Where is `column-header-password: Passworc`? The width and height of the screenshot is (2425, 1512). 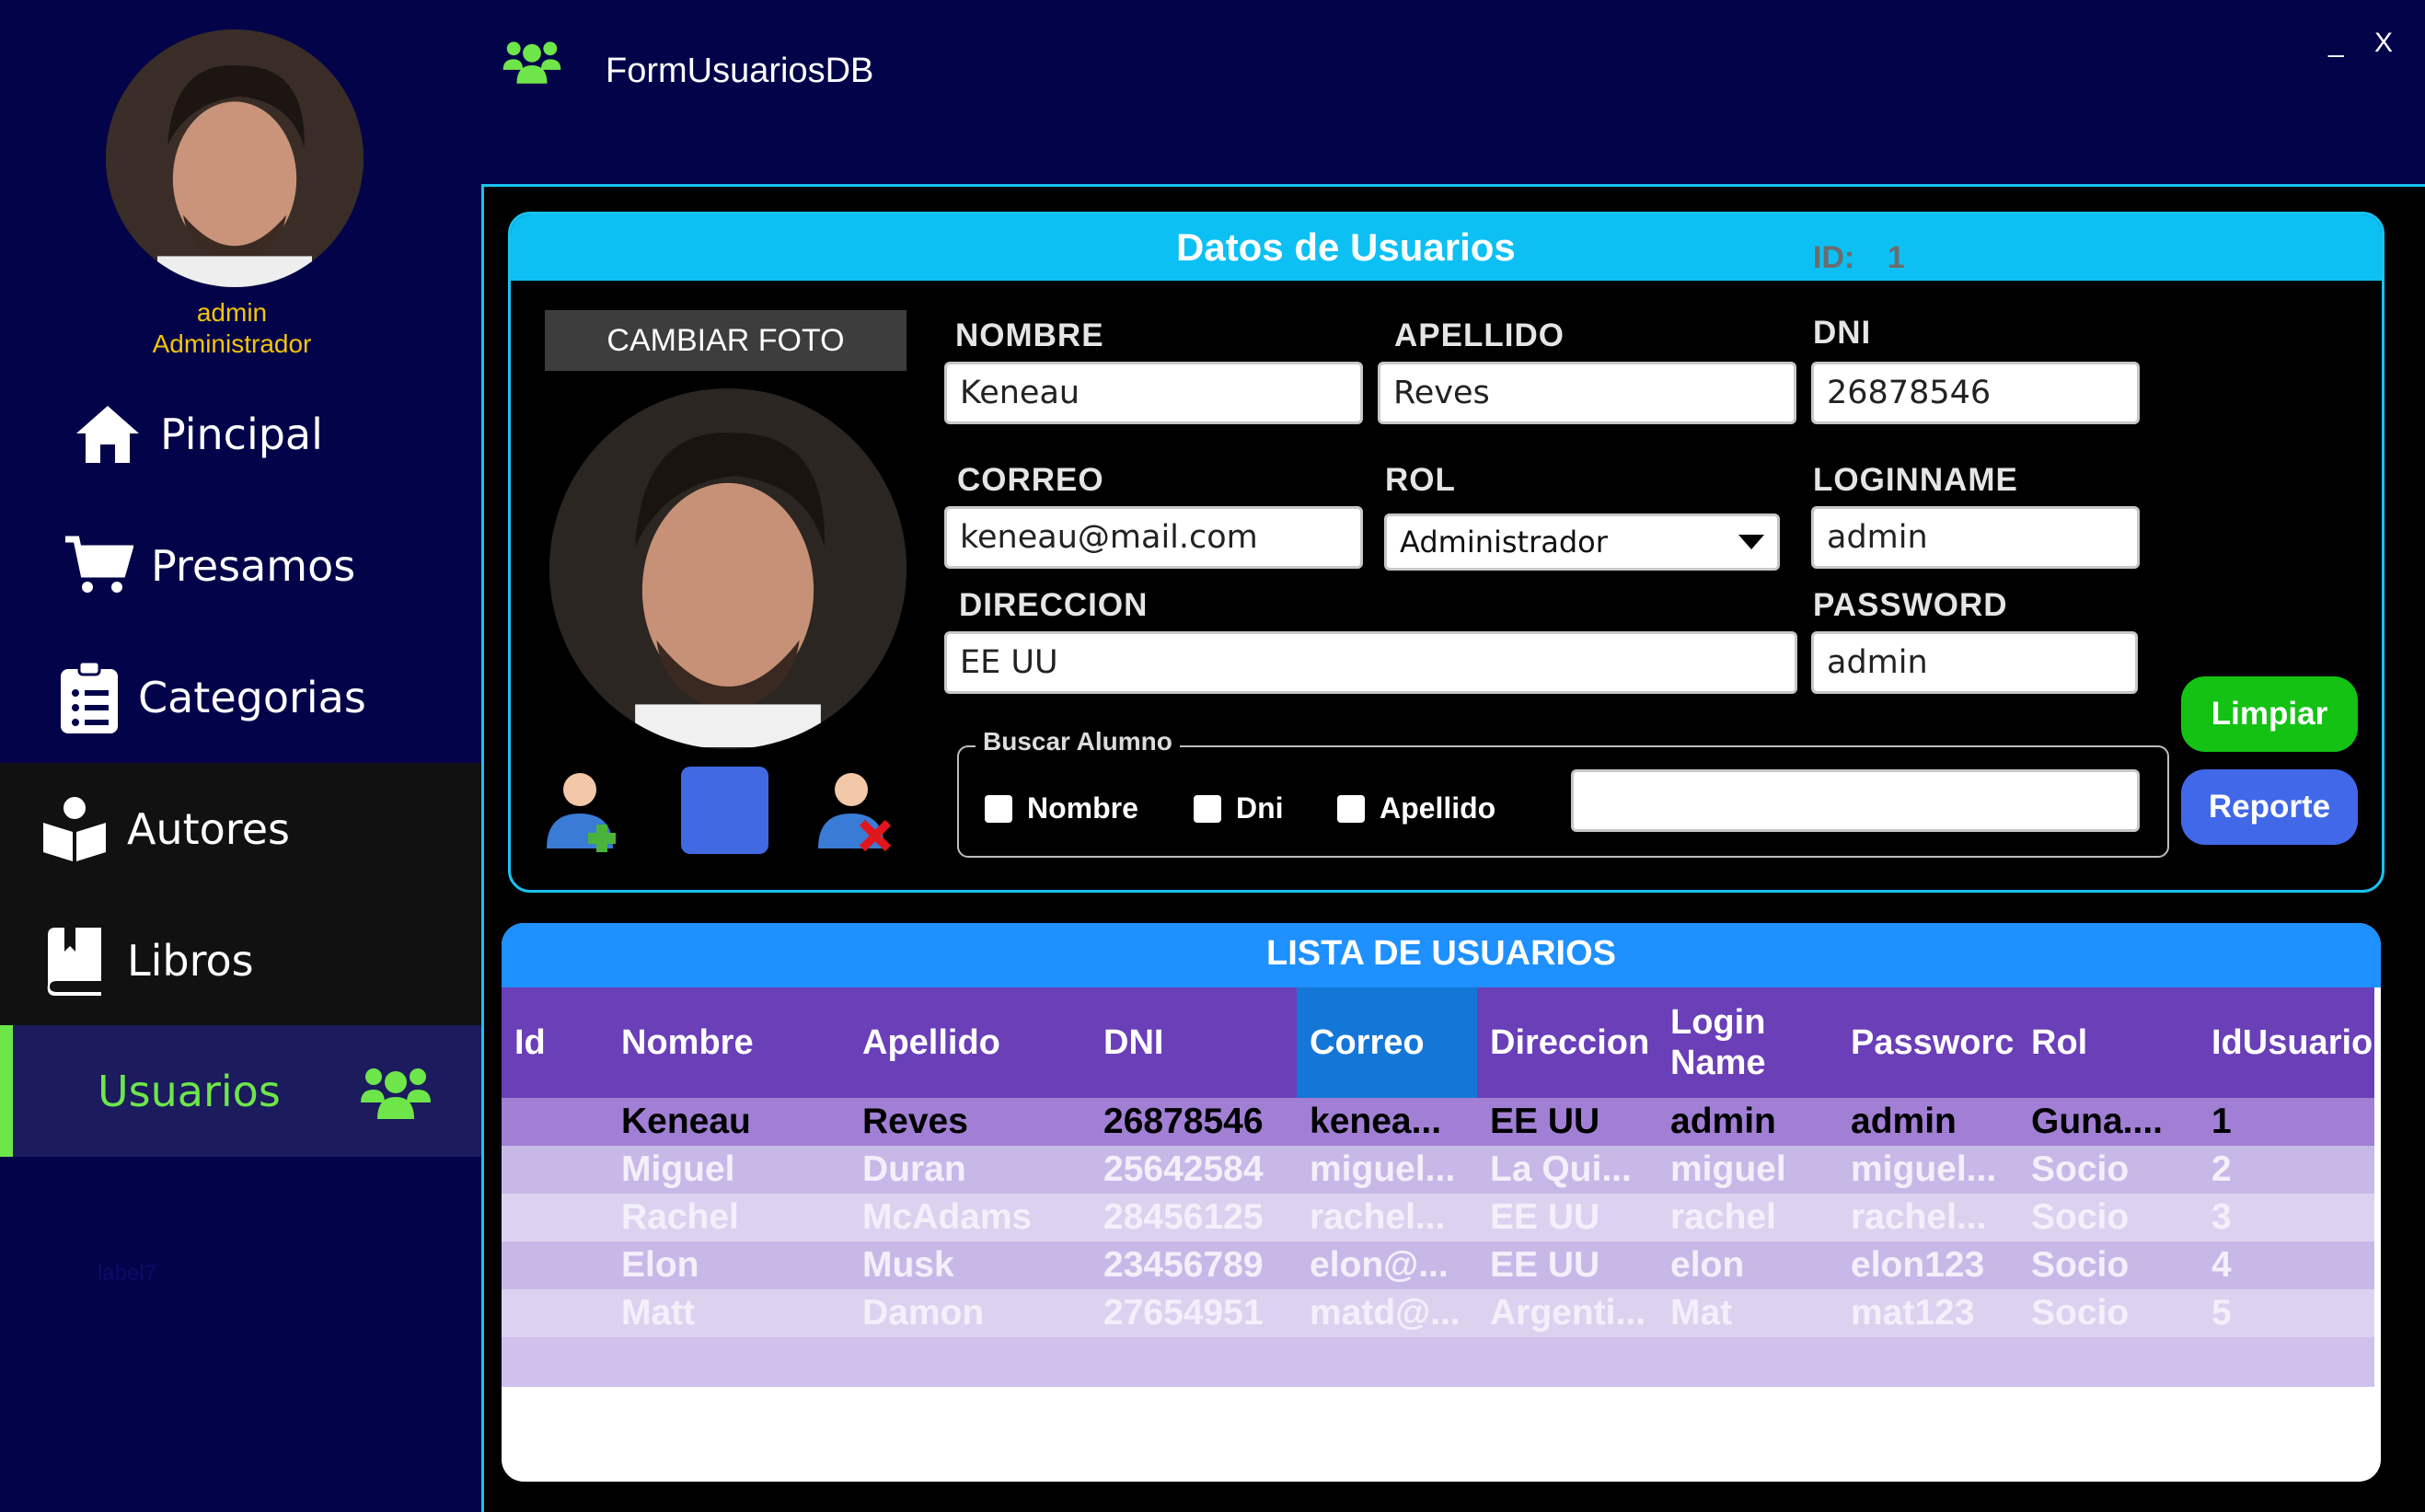 column-header-password: Passworc is located at coordinates (1928, 1042).